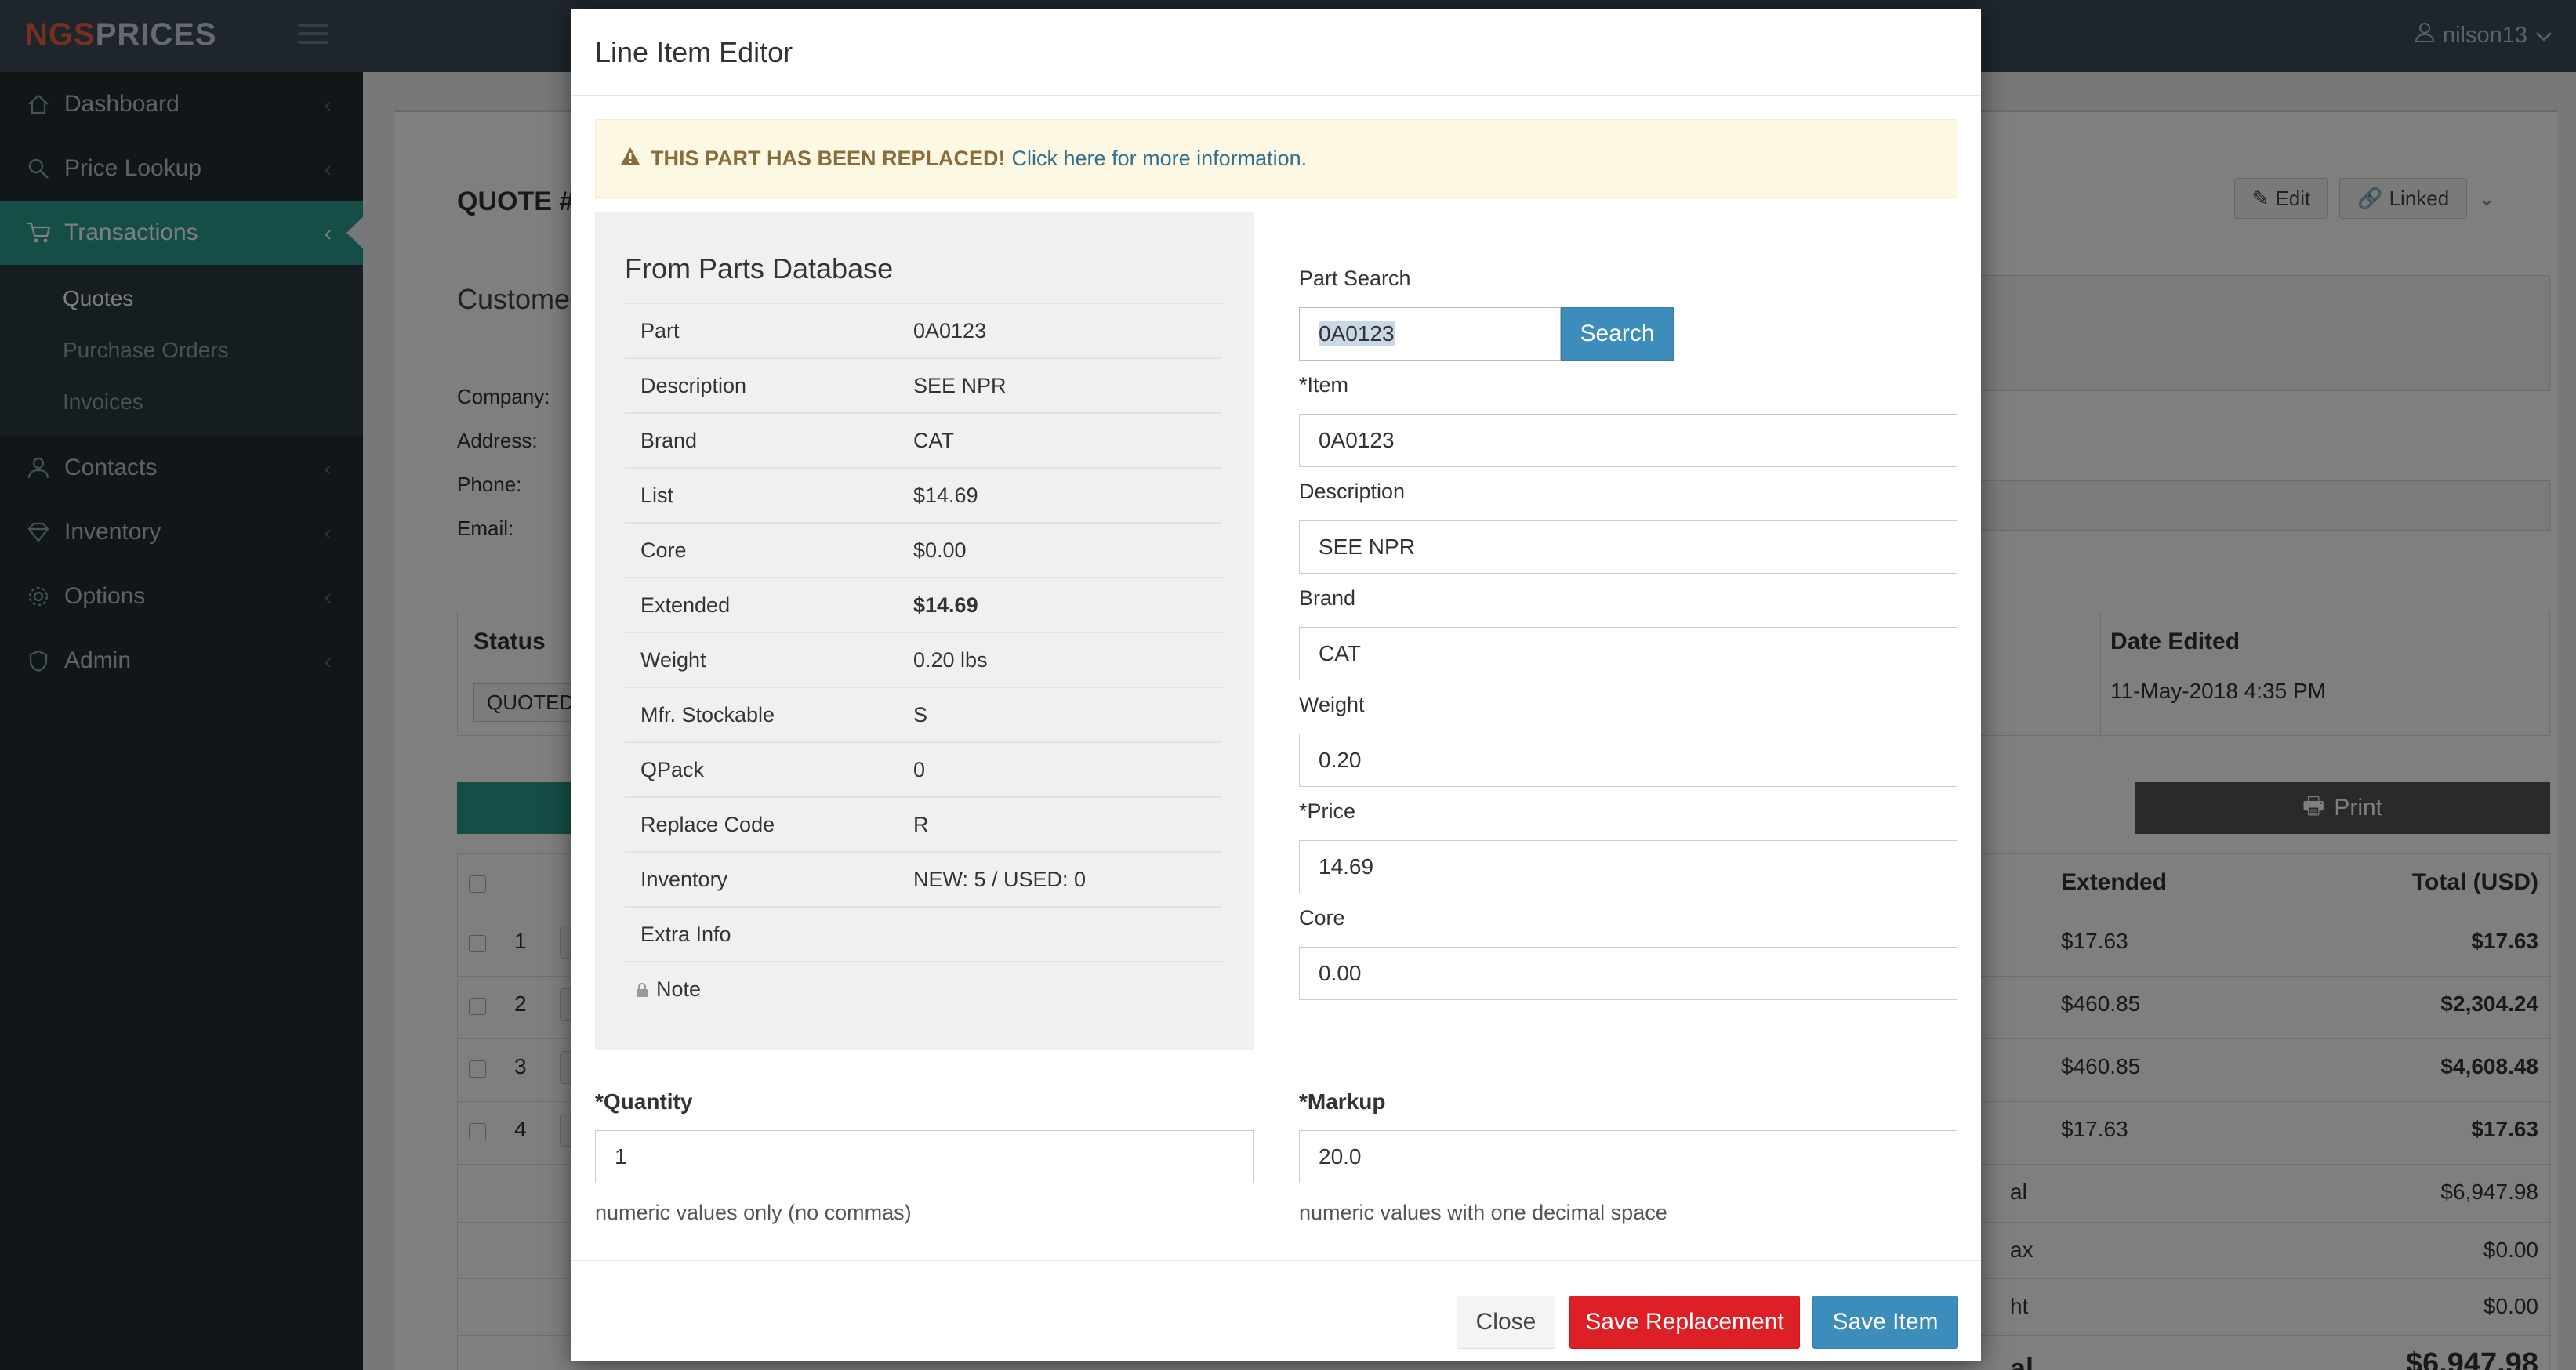 The height and width of the screenshot is (1370, 2576). What do you see at coordinates (1617, 334) in the screenshot?
I see `search-button: Search` at bounding box center [1617, 334].